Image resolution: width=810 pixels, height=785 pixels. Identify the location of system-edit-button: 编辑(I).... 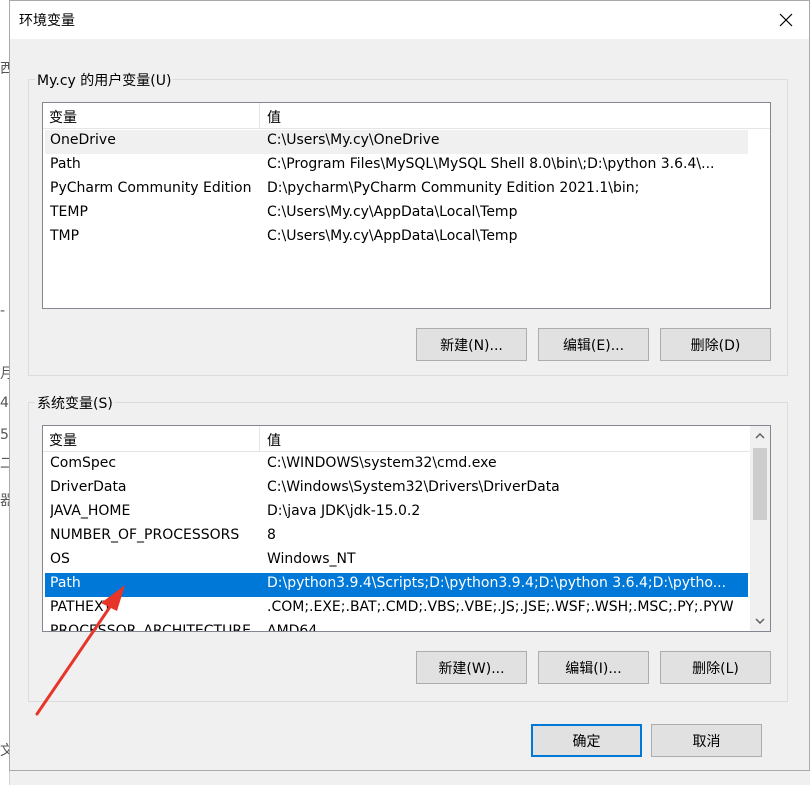
(593, 667).